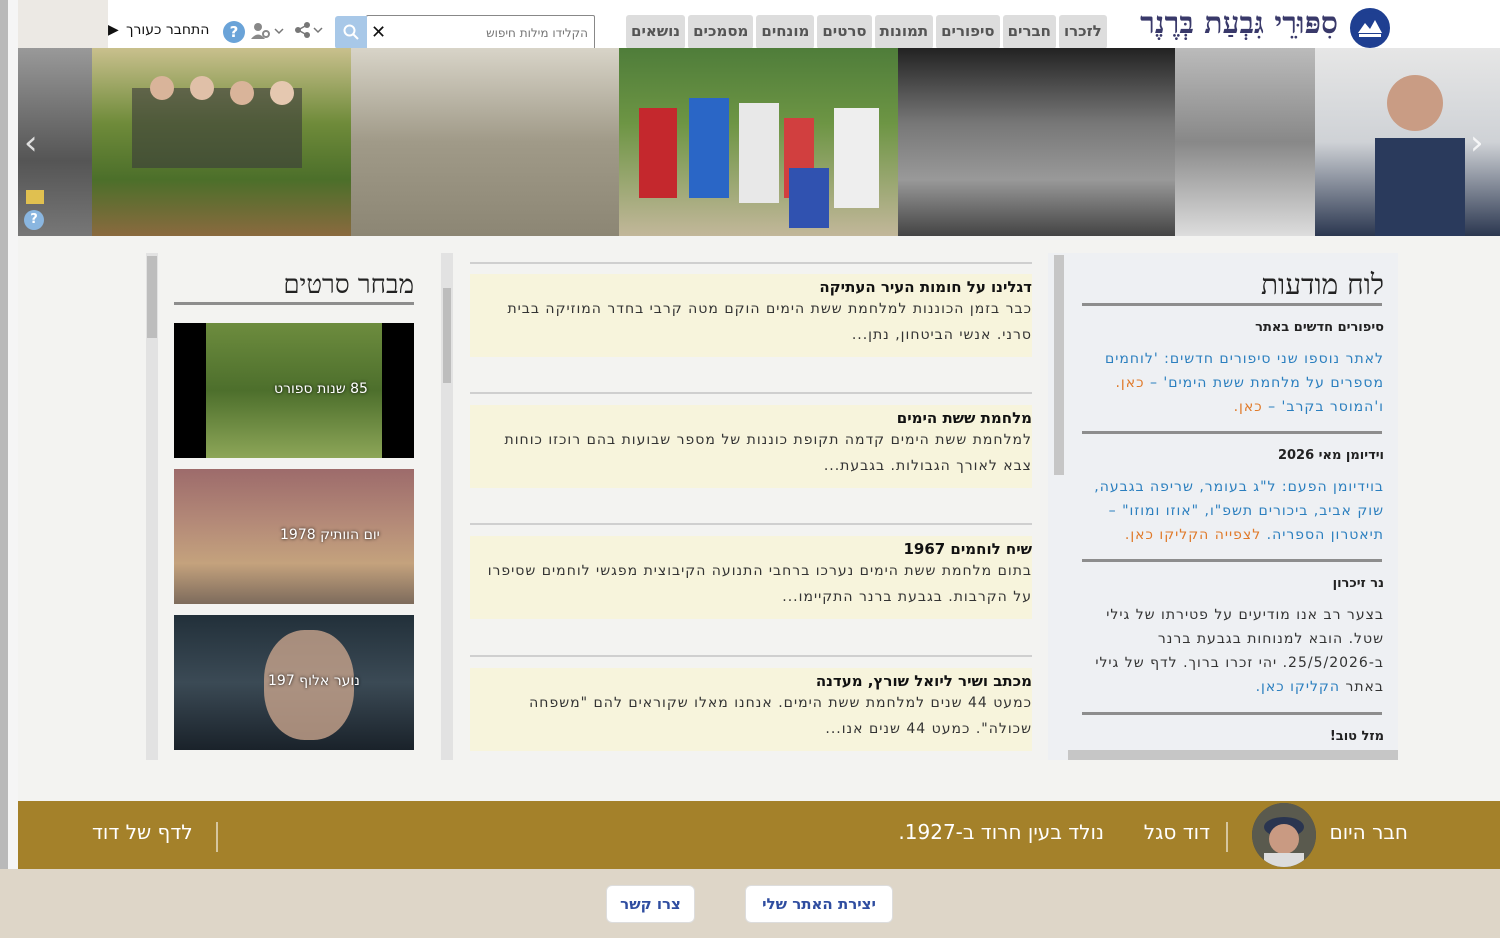 This screenshot has height=938, width=1500. Describe the element at coordinates (1322, 284) in the screenshot. I see `board-title: לוח מודעות` at that location.